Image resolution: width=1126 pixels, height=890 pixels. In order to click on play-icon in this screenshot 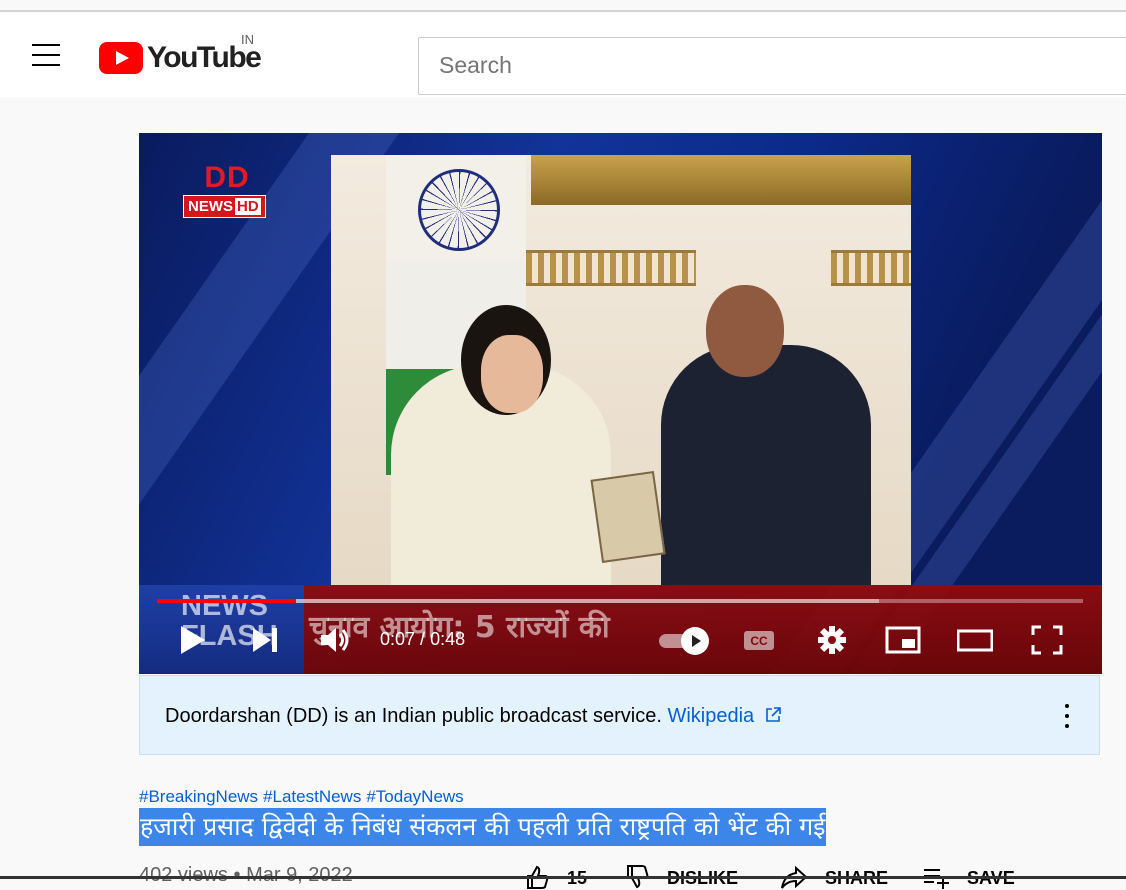, I will do `click(193, 640)`.